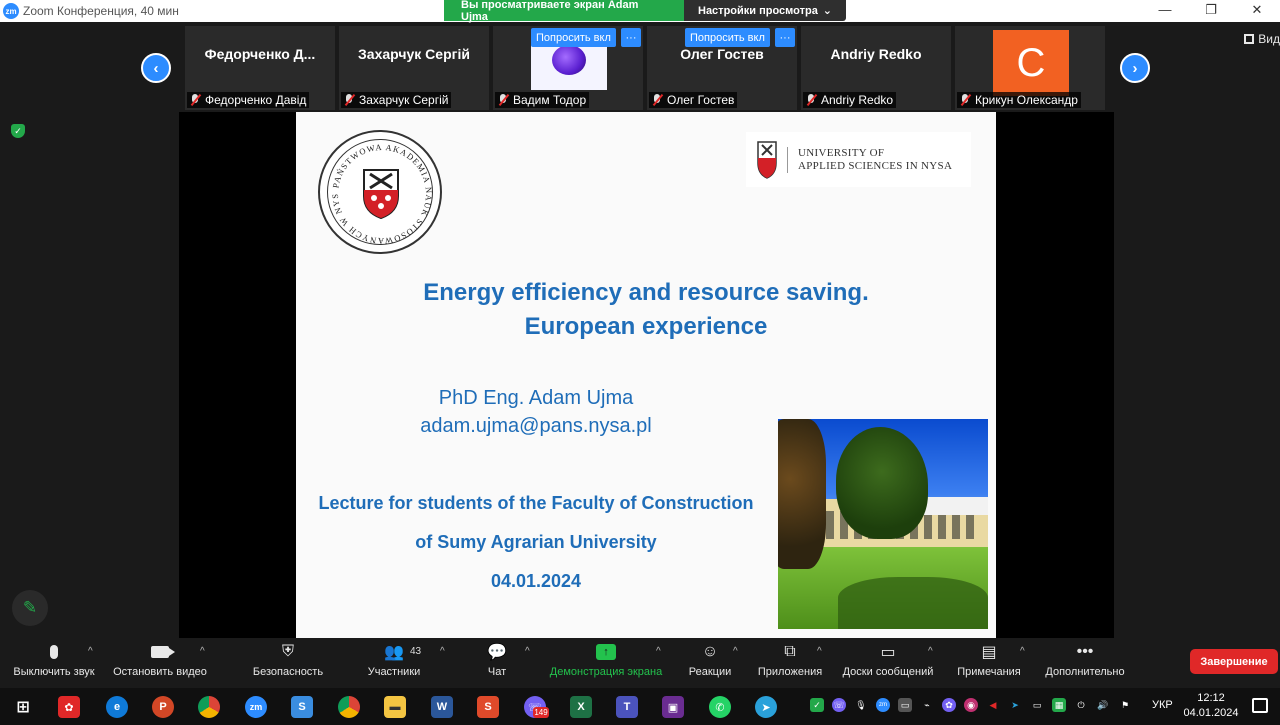  What do you see at coordinates (288, 663) in the screenshot?
I see `security-button: ⛨ Безопасность` at bounding box center [288, 663].